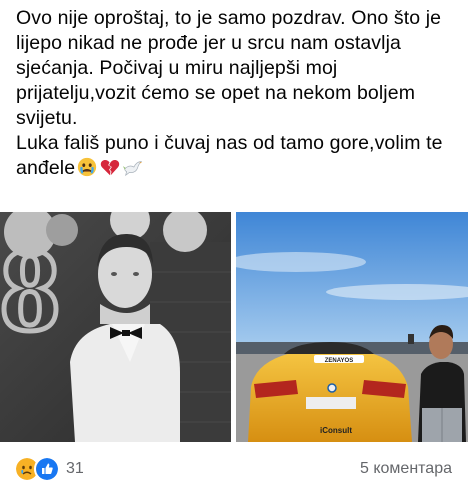 The width and height of the screenshot is (468, 496). I want to click on svg-text: 8, so click(30, 289).